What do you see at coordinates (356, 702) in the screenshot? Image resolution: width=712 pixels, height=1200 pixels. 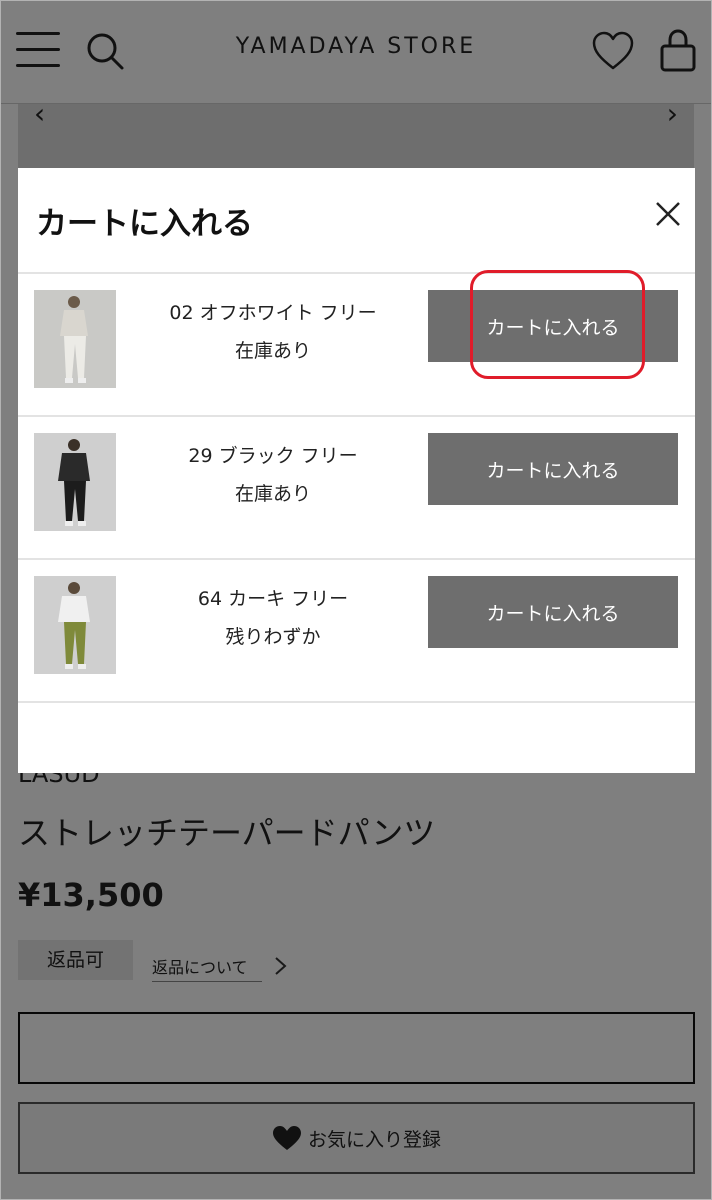 I see `divider` at bounding box center [356, 702].